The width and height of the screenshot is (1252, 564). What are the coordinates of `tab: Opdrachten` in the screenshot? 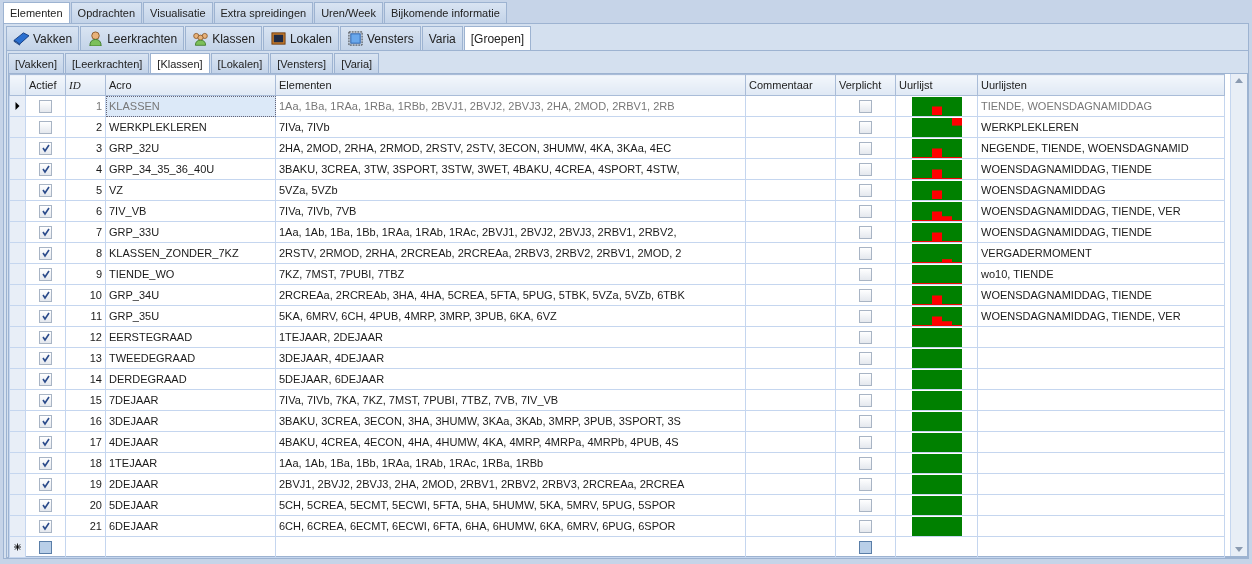 It's located at (106, 12).